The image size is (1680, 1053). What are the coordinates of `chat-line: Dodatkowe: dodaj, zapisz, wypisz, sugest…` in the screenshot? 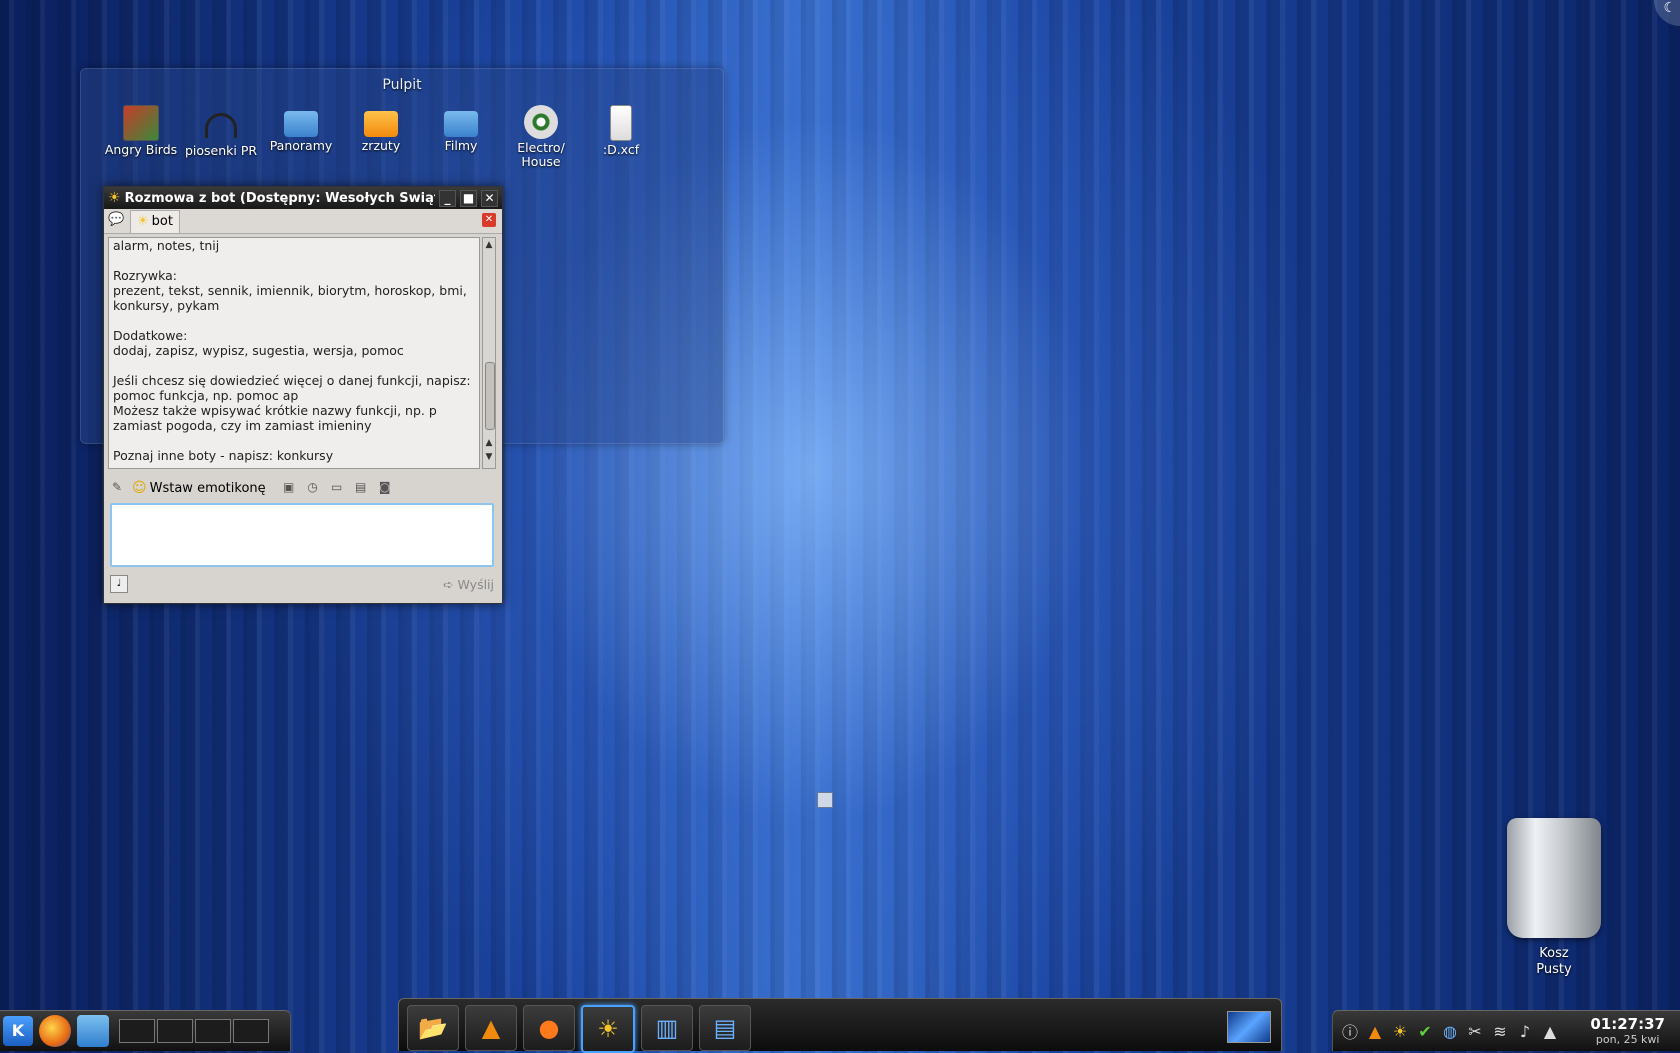 It's located at (258, 343).